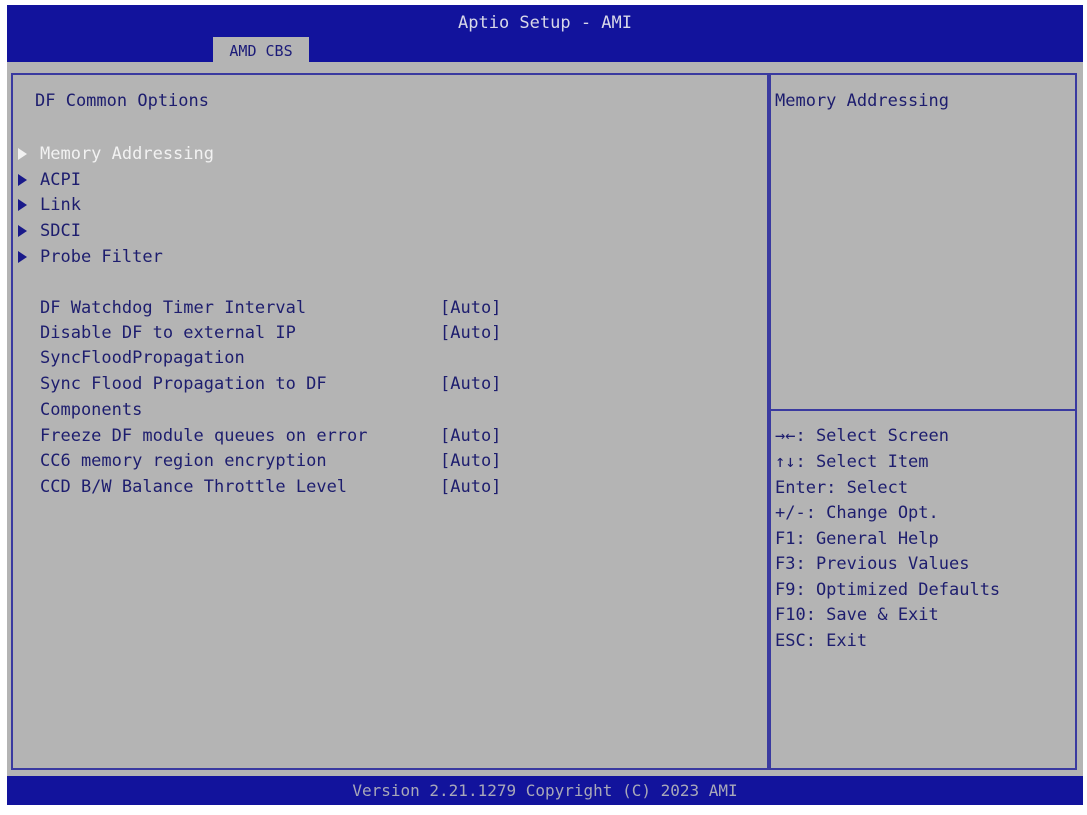 The image size is (1087, 815). What do you see at coordinates (545, 23) in the screenshot?
I see `app-title: Aptio Setup - AMI` at bounding box center [545, 23].